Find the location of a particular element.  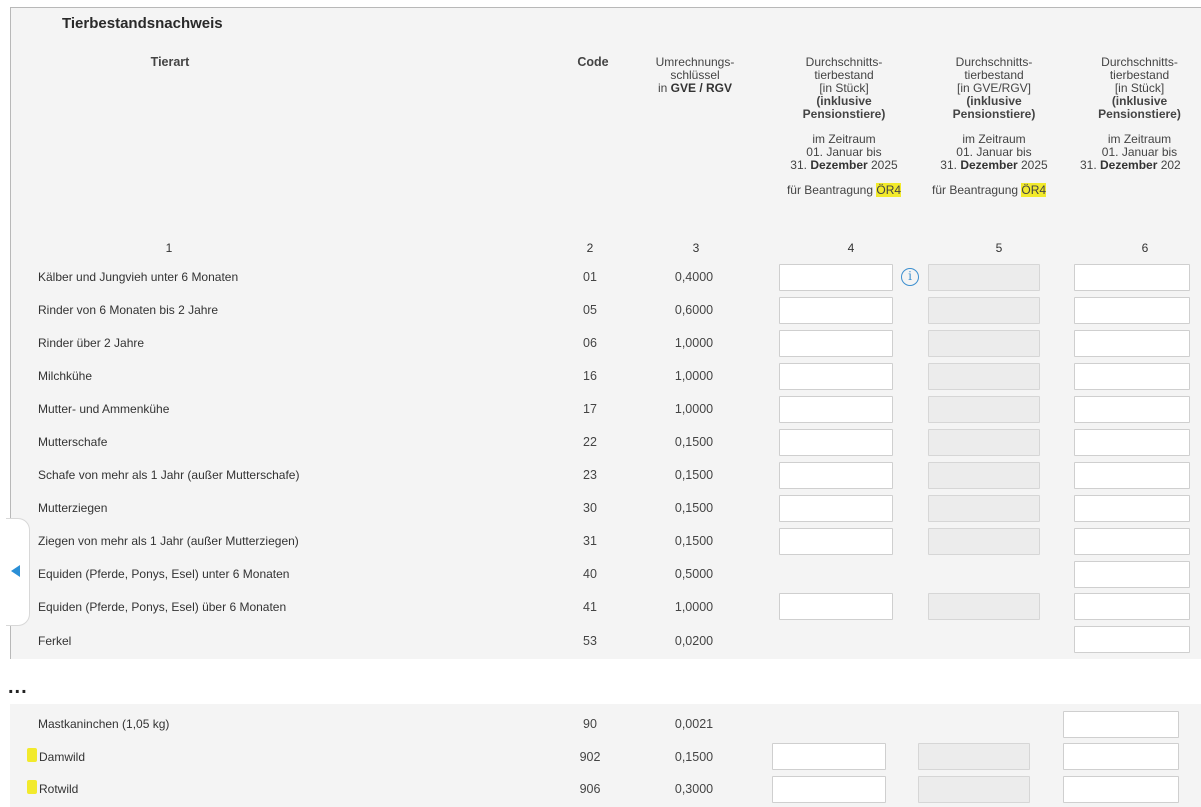

row-label: Mutterschafe is located at coordinates (73, 442).